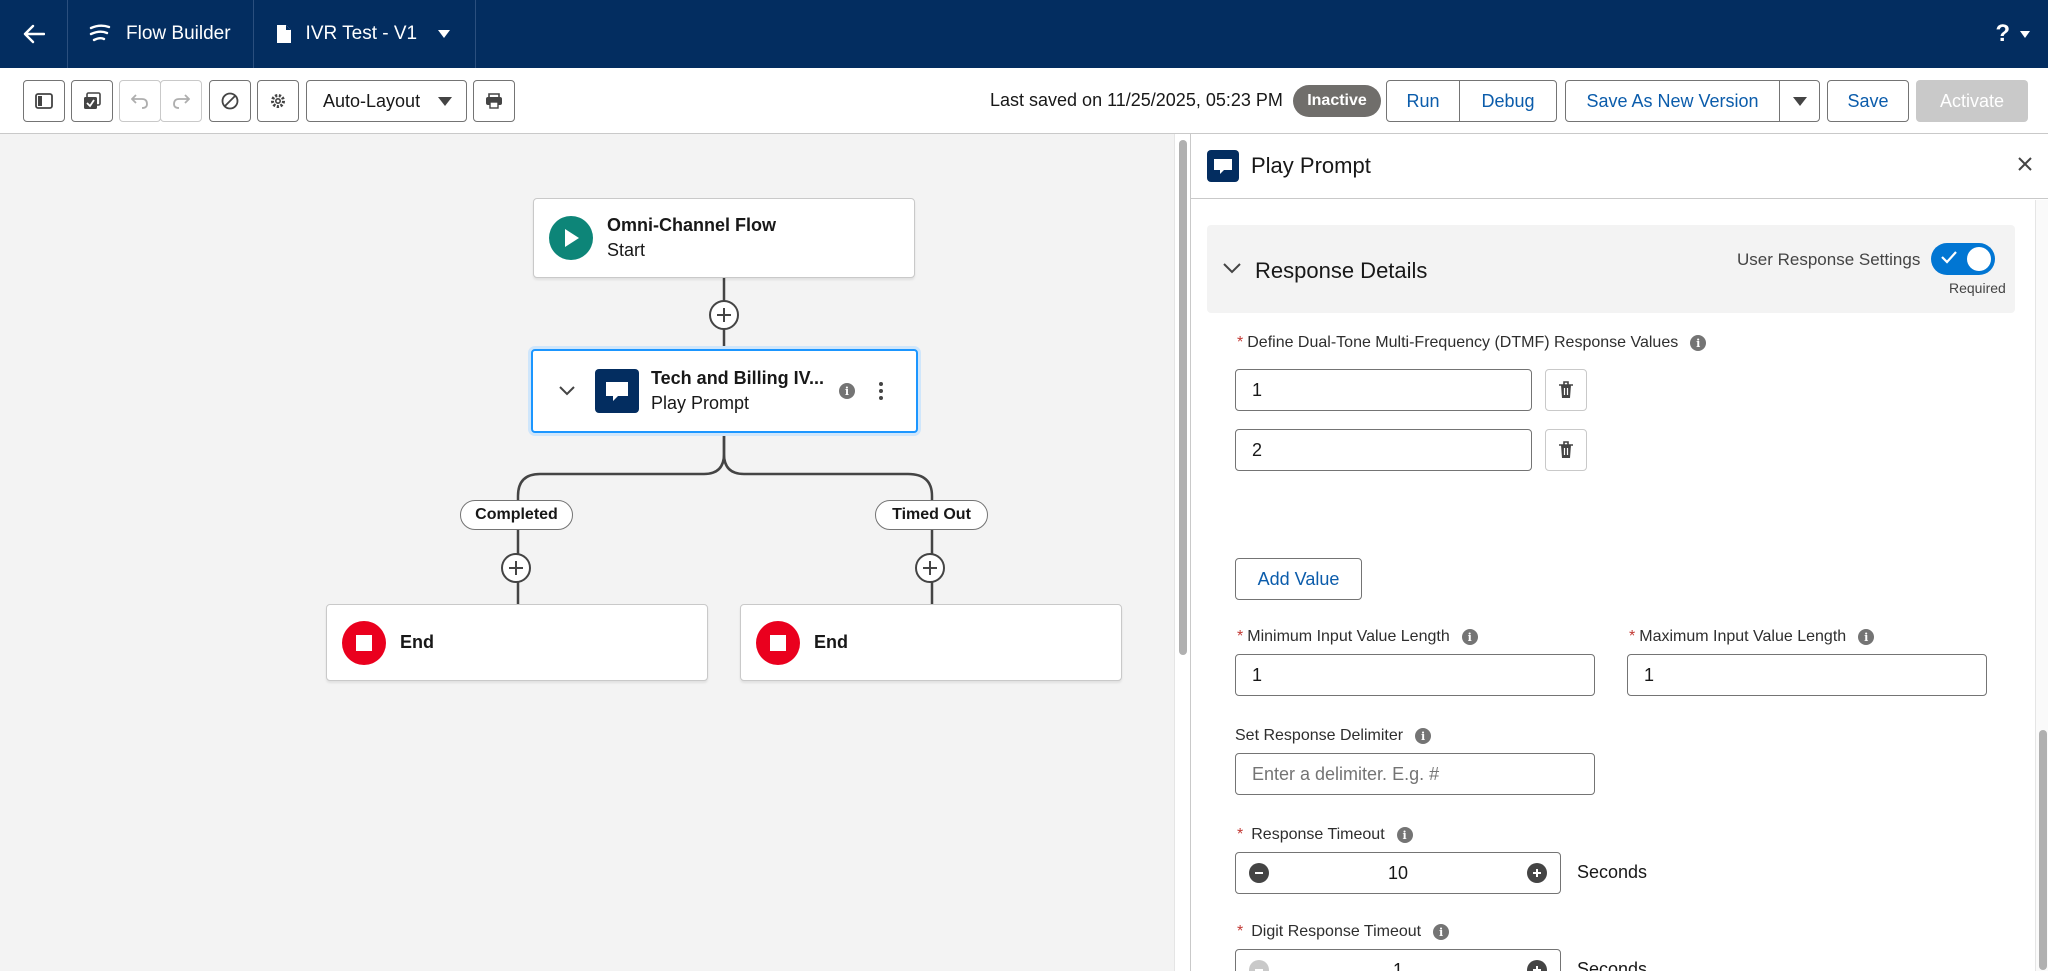 The width and height of the screenshot is (2048, 971). Describe the element at coordinates (1752, 637) in the screenshot. I see `max-length-label: * Maximum Input Value Length i` at that location.